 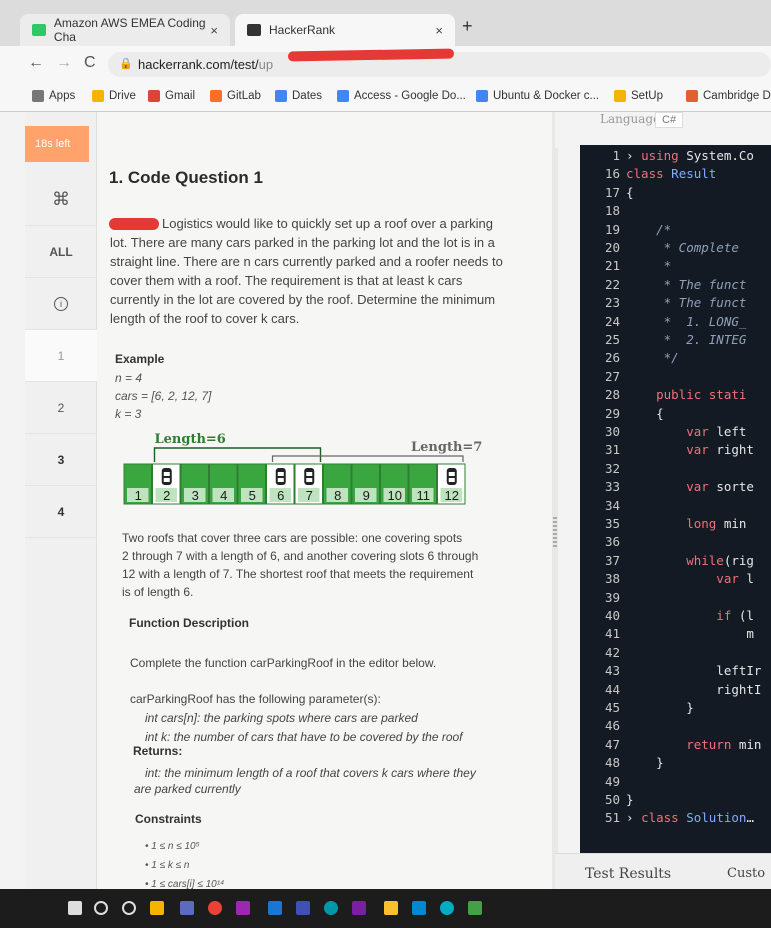 I want to click on code-line: if (l, so click(x=690, y=615).